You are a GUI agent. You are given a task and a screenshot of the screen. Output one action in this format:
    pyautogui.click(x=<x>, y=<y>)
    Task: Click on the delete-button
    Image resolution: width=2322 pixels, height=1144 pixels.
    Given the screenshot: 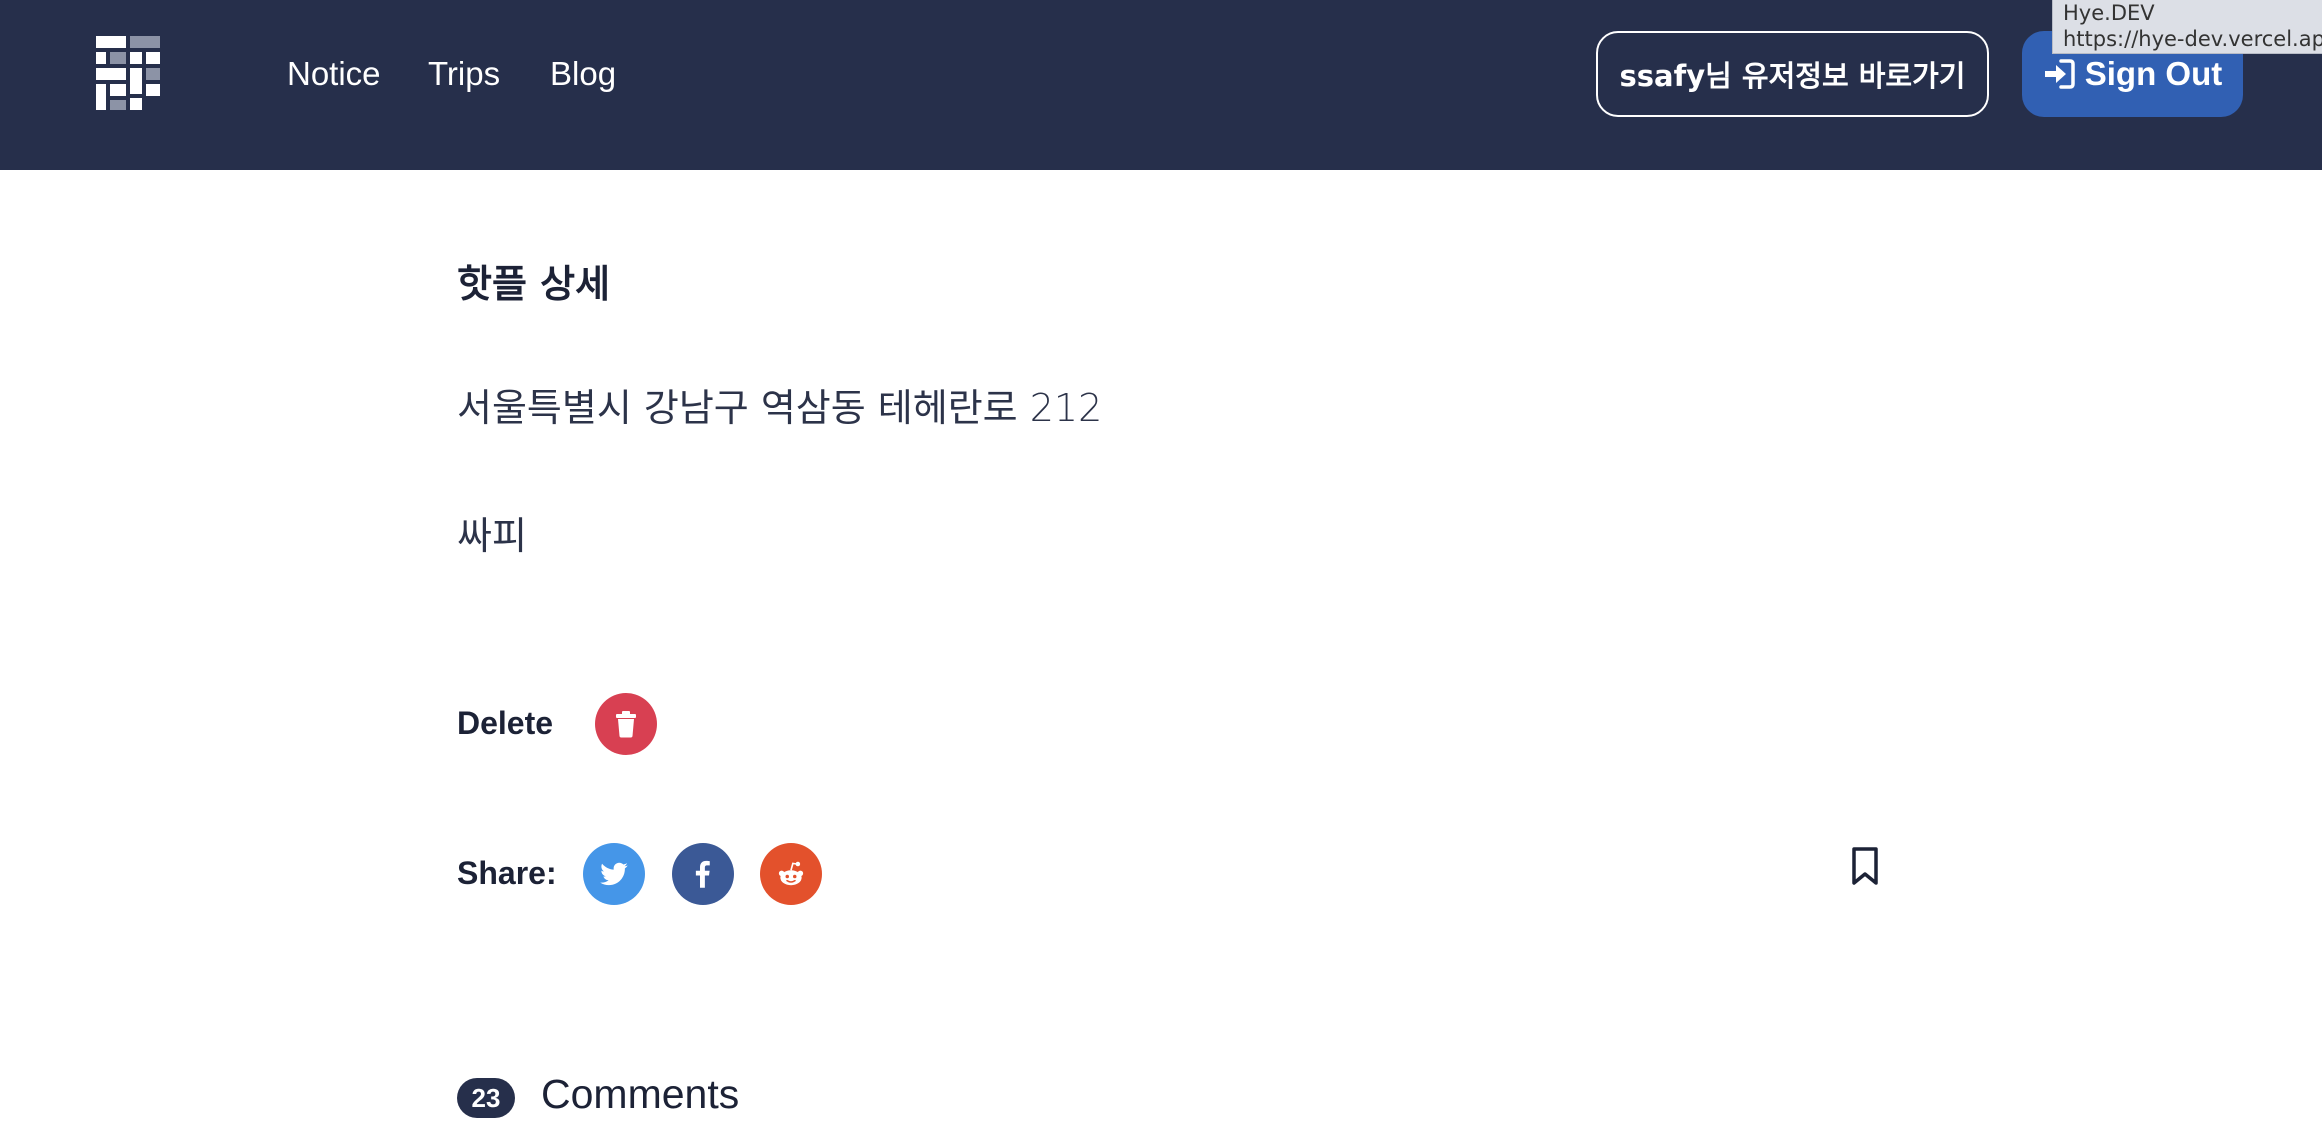 What is the action you would take?
    pyautogui.click(x=626, y=724)
    